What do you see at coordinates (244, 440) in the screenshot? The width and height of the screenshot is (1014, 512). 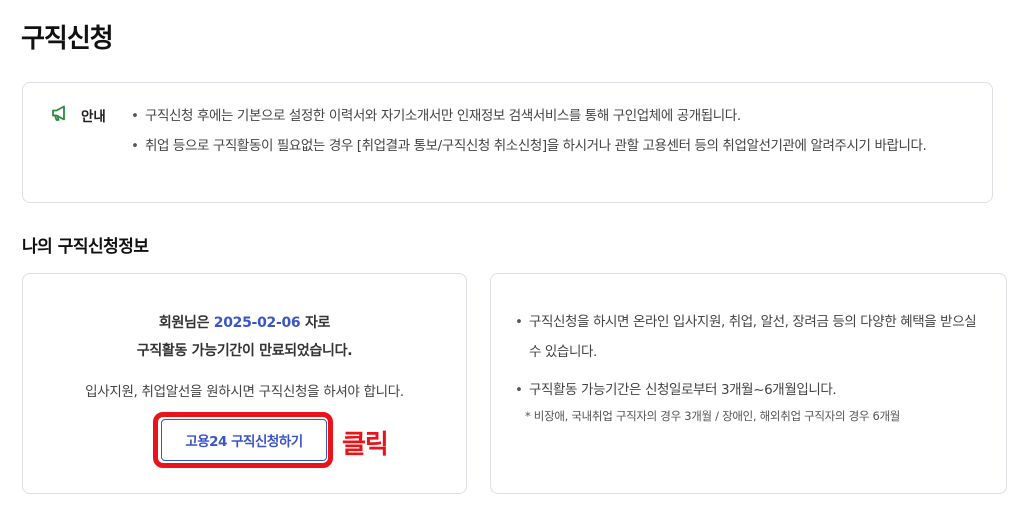 I see `apply-job-seeking-button: 고용24 구직신청하기` at bounding box center [244, 440].